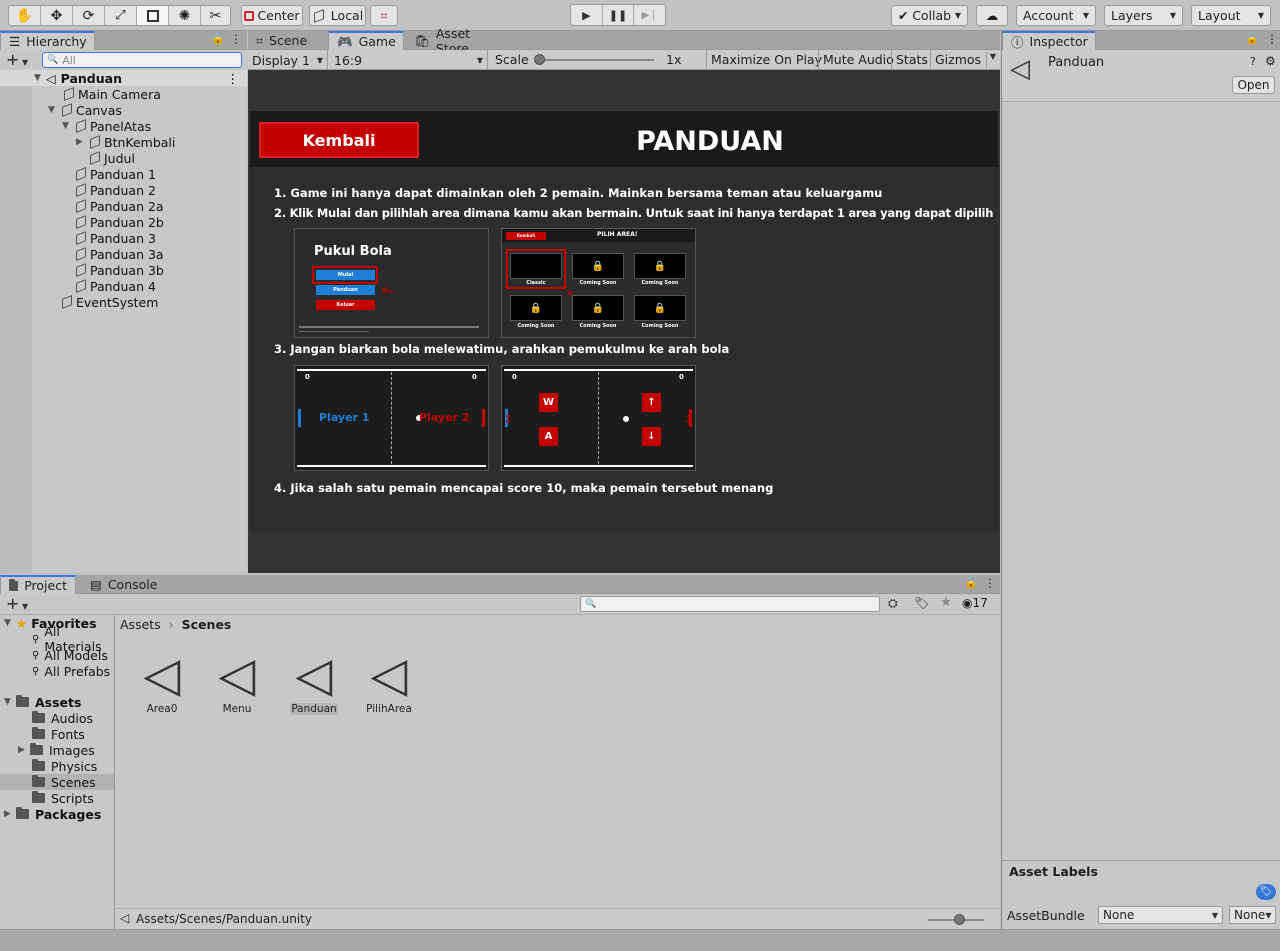 This screenshot has width=1280, height=951. I want to click on layout-dropdown: Layout ▼, so click(1231, 15).